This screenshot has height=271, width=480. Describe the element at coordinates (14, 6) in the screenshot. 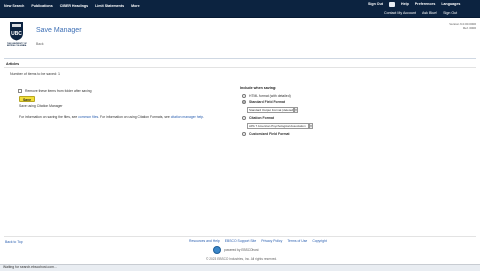

I see `nav-new-search: New Search` at that location.